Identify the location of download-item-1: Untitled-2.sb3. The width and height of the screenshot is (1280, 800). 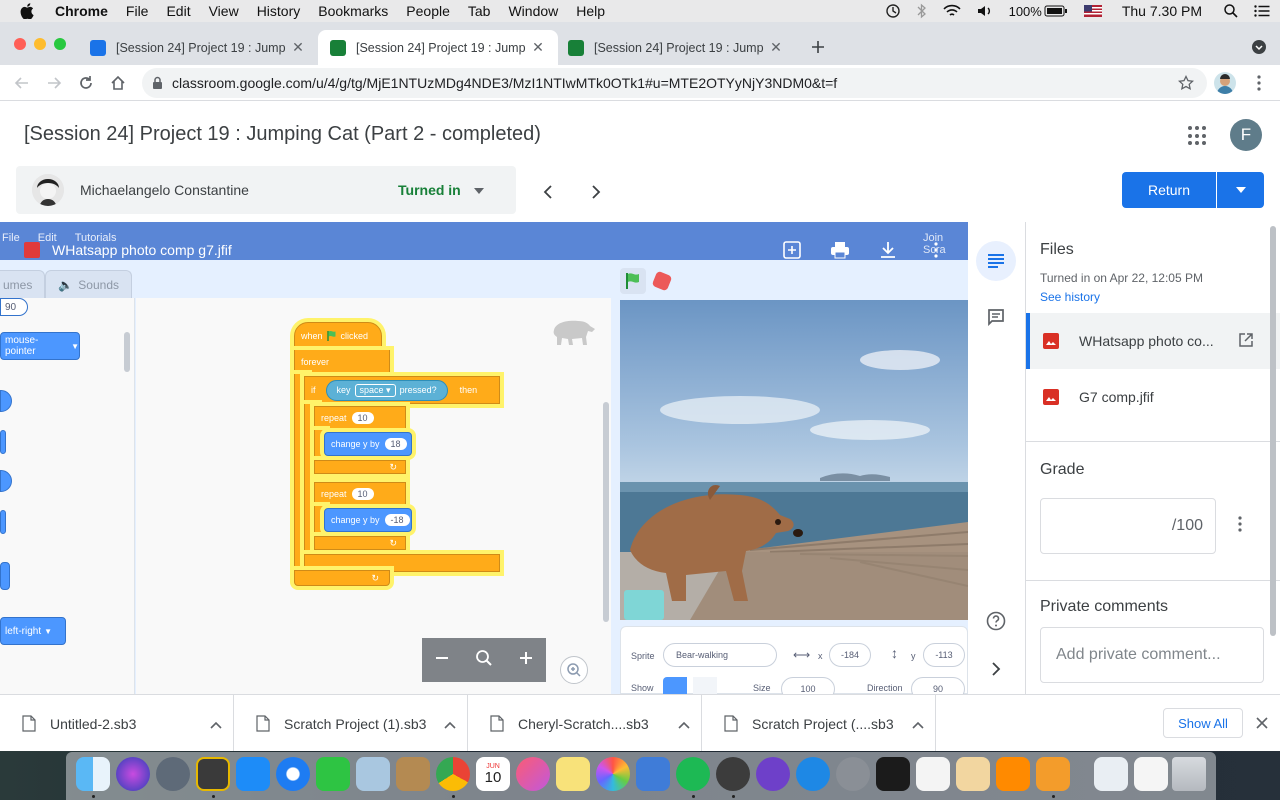
(117, 723).